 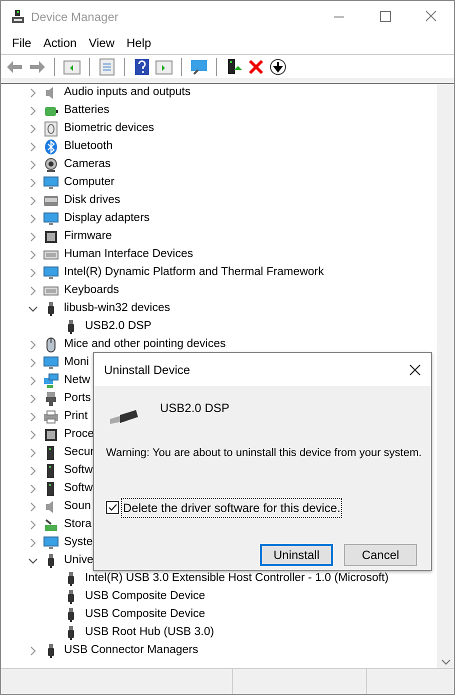 I want to click on checkmark-icon, so click(x=112, y=507).